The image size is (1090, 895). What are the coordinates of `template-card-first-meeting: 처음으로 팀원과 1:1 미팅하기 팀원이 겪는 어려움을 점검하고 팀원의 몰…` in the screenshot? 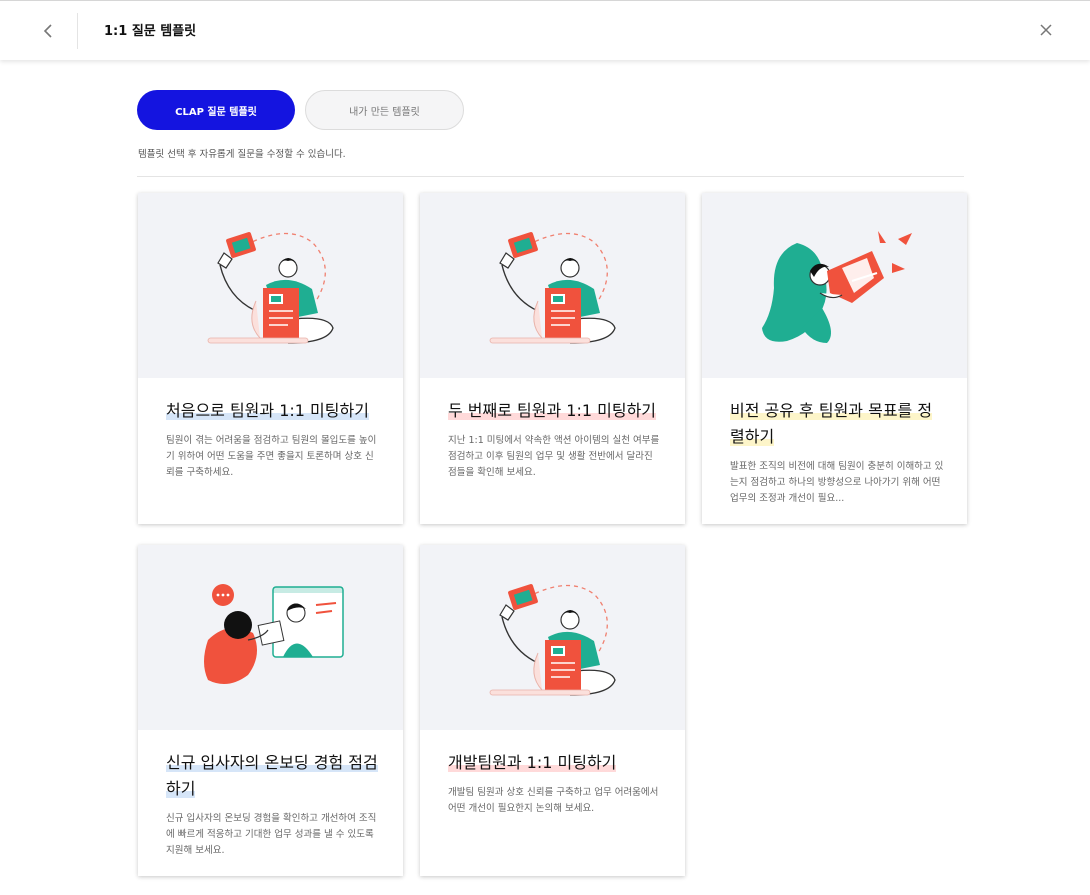 It's located at (270, 358).